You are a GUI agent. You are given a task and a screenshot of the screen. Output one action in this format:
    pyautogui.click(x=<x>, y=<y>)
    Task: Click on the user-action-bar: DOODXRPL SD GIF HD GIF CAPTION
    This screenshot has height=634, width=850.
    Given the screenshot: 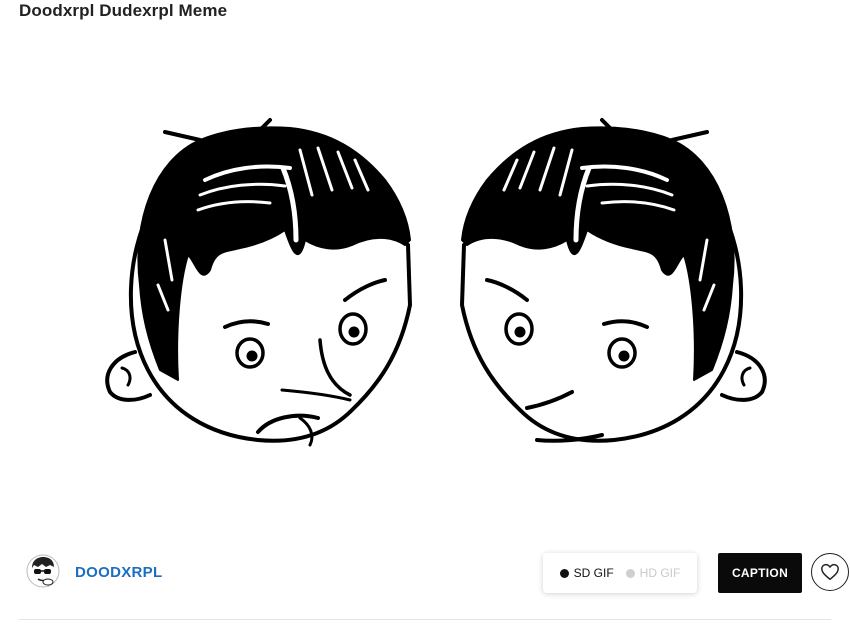 What is the action you would take?
    pyautogui.click(x=425, y=574)
    